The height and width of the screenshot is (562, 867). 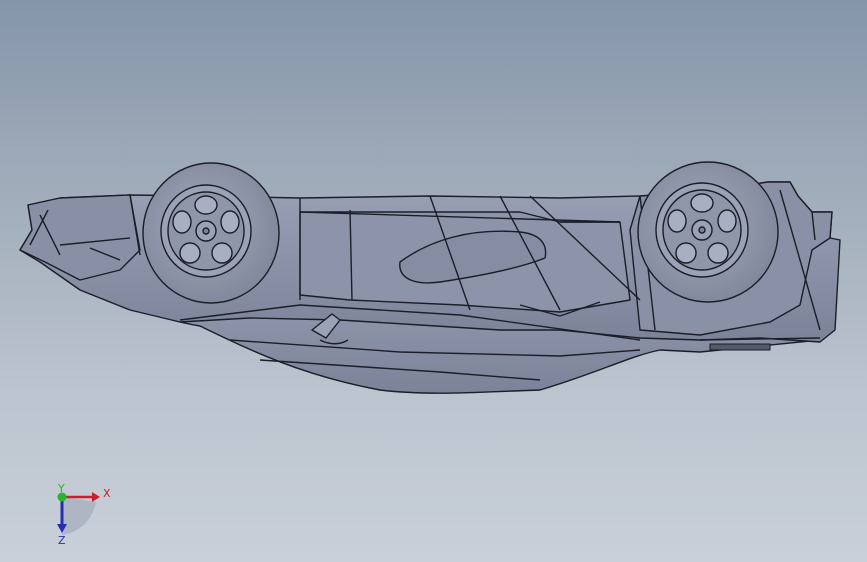 What do you see at coordinates (96, 497) in the screenshot?
I see `x-arrowhead-icon` at bounding box center [96, 497].